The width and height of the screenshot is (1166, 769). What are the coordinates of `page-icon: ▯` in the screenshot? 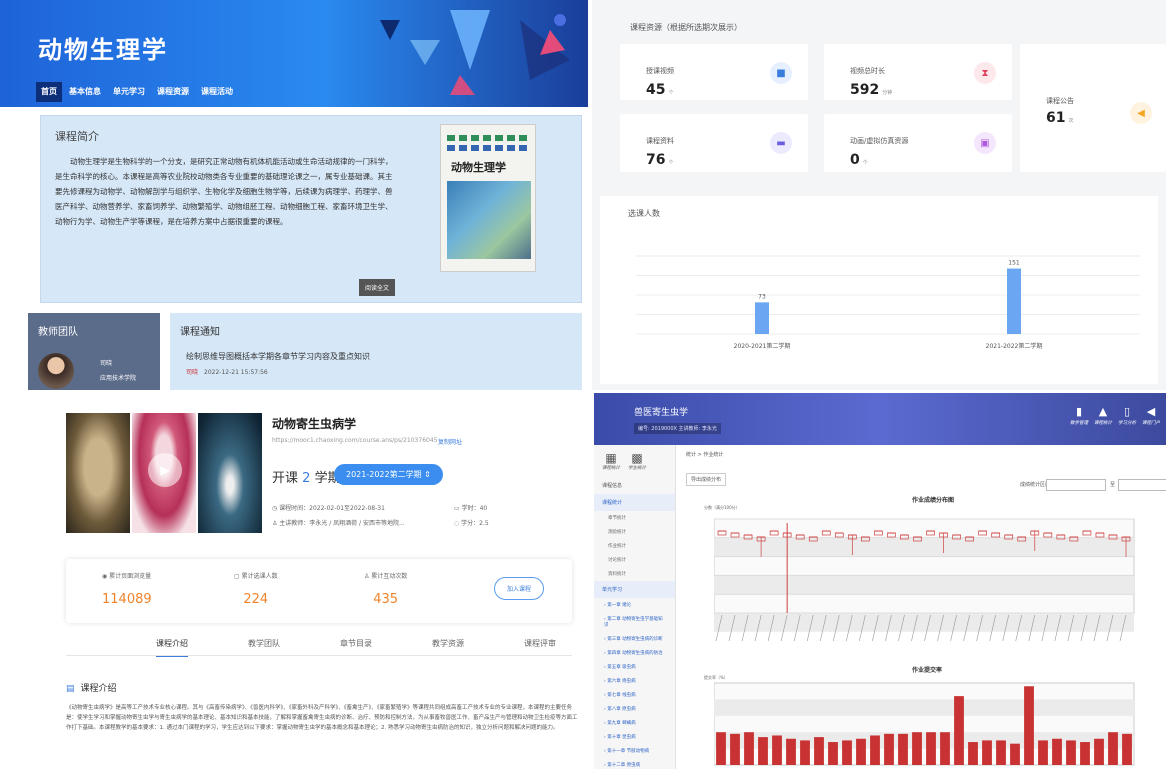 It's located at (1127, 411).